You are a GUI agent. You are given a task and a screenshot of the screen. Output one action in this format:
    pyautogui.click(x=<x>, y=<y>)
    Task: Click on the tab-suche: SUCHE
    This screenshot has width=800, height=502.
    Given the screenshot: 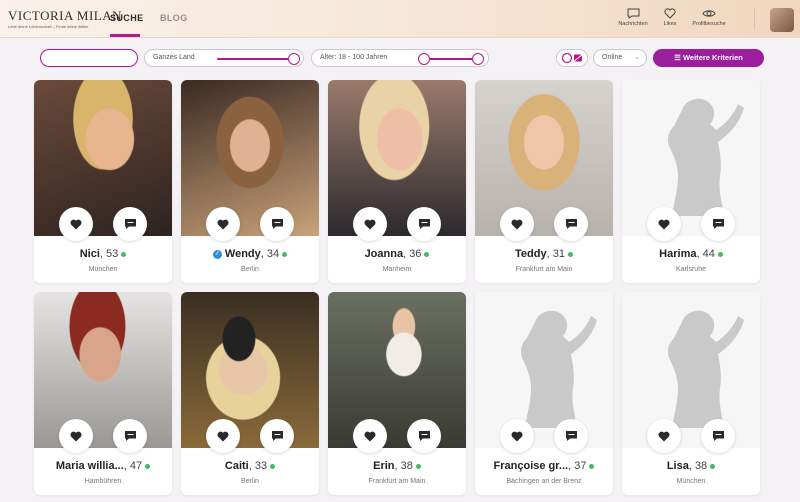 What is the action you would take?
    pyautogui.click(x=127, y=18)
    